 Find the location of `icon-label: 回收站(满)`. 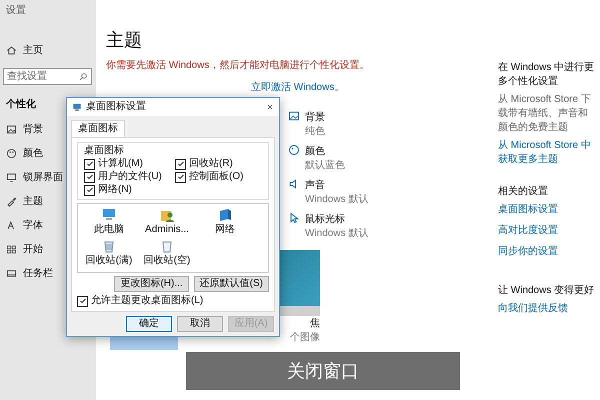

icon-label: 回收站(满) is located at coordinates (109, 261).